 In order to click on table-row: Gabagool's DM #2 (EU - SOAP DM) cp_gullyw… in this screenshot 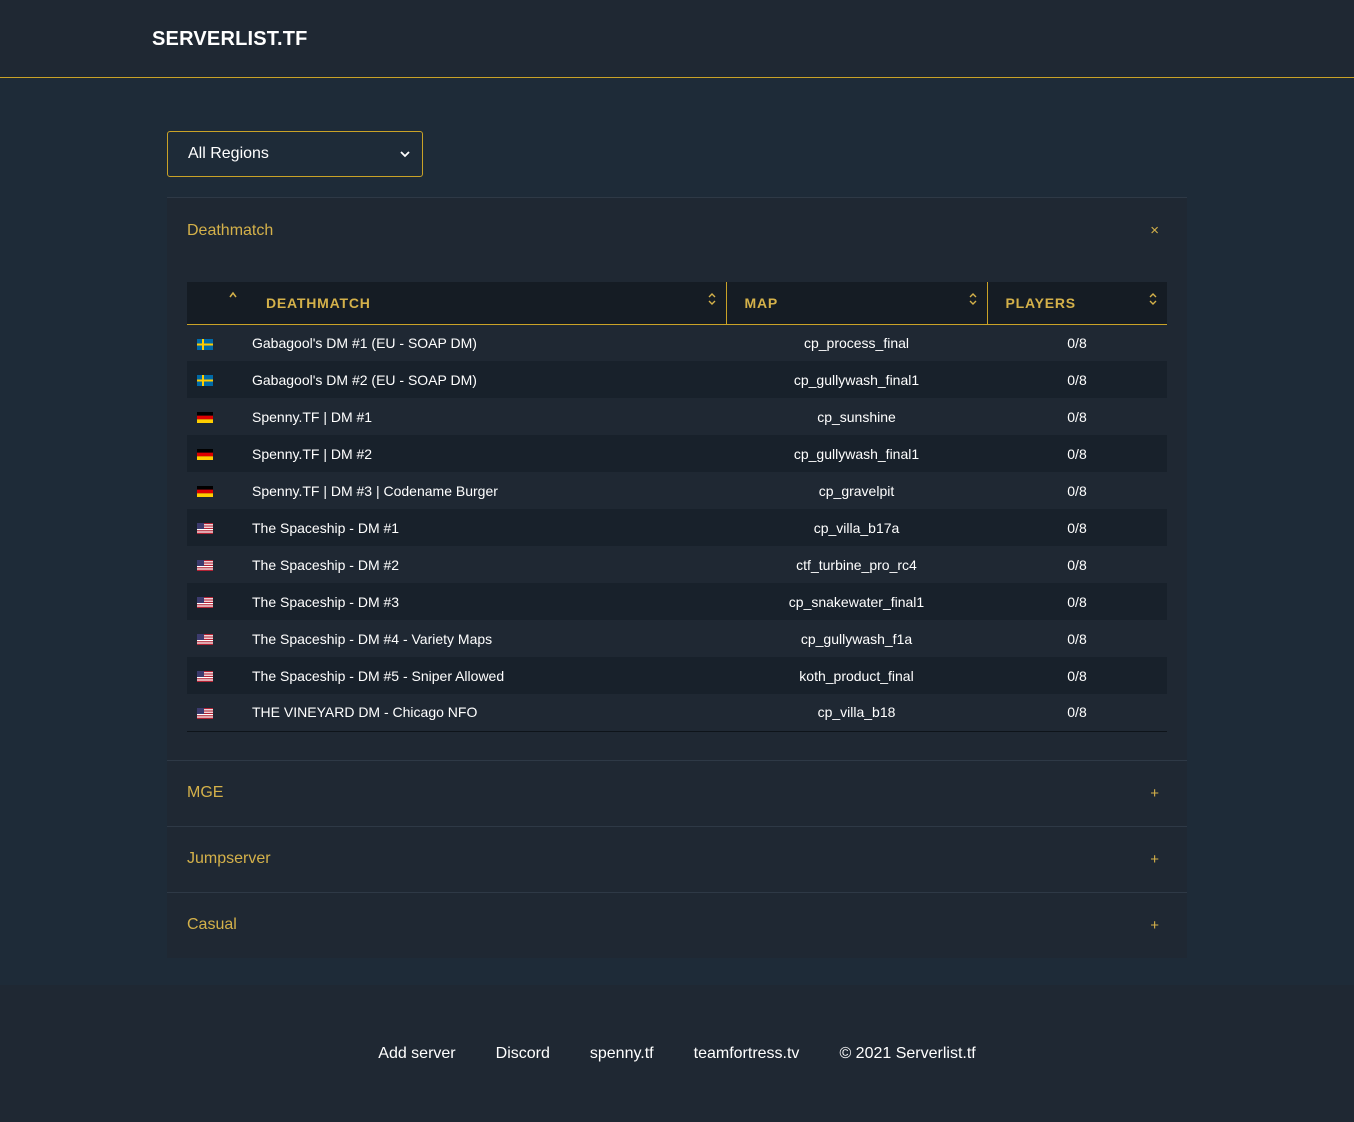, I will do `click(677, 379)`.